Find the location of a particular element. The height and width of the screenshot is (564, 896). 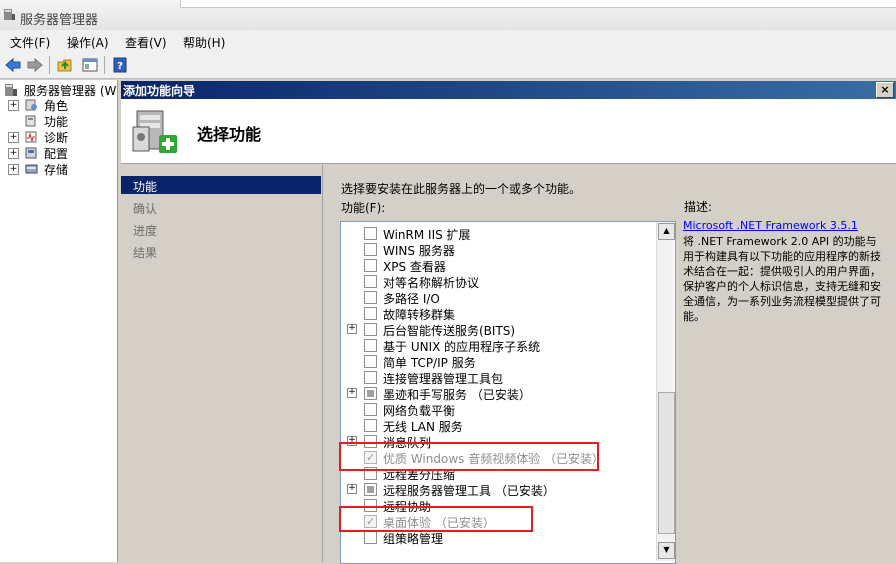

feature-item: 网络负载平衡 is located at coordinates (498, 409).